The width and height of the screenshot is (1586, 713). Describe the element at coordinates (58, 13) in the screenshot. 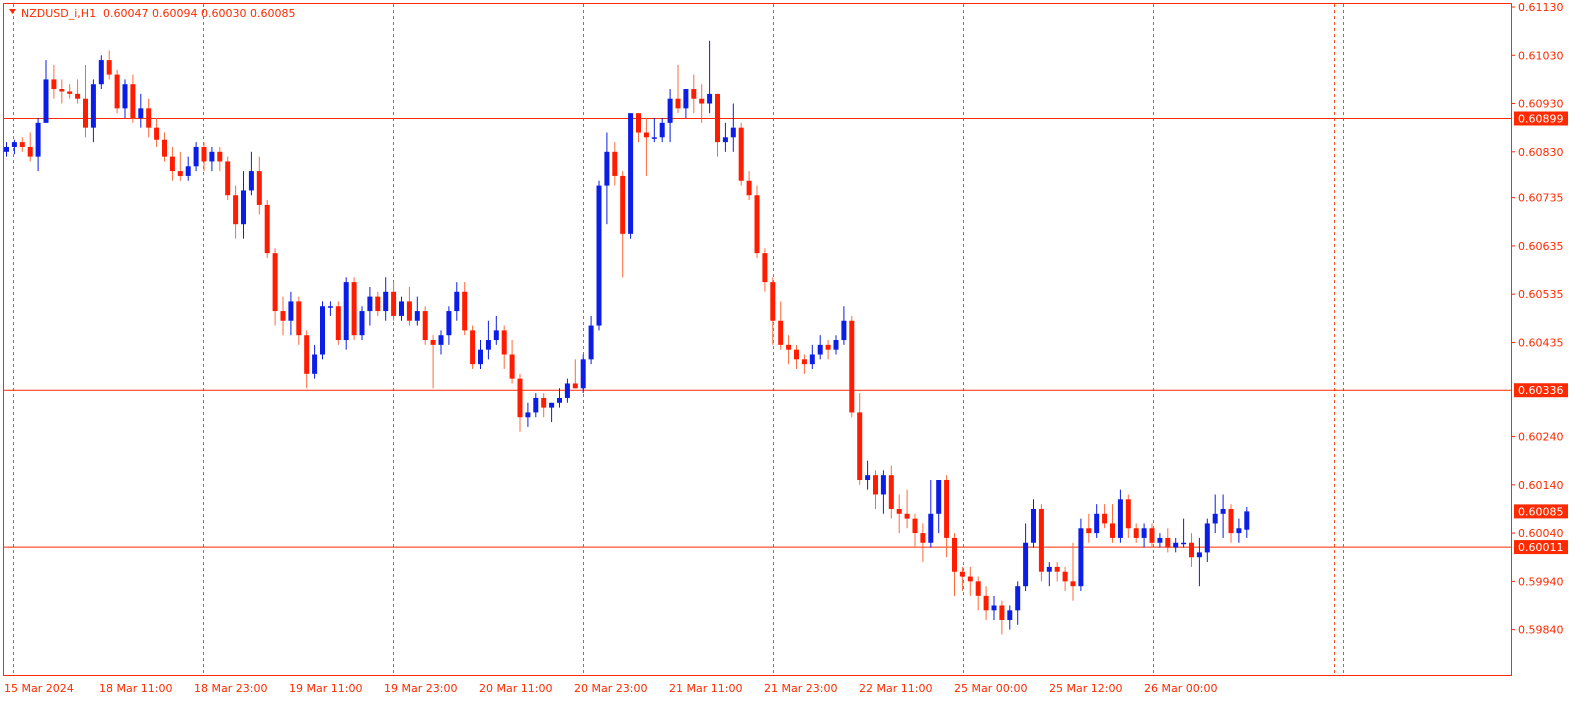

I see `symbol-label: NZDUSD_i,H1` at that location.